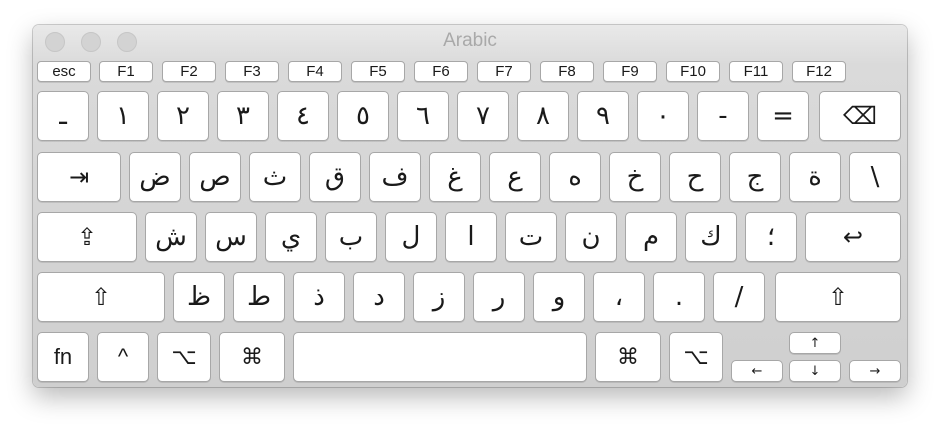 The width and height of the screenshot is (940, 428). Describe the element at coordinates (723, 116) in the screenshot. I see `number-key: -` at that location.